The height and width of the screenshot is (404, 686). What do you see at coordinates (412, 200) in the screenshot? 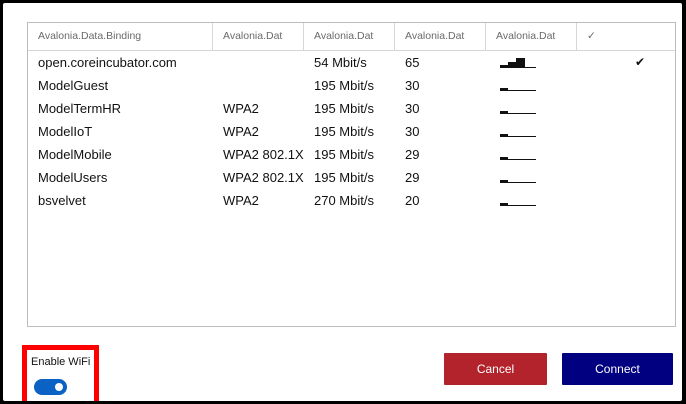
I see `signal-strength: 20` at bounding box center [412, 200].